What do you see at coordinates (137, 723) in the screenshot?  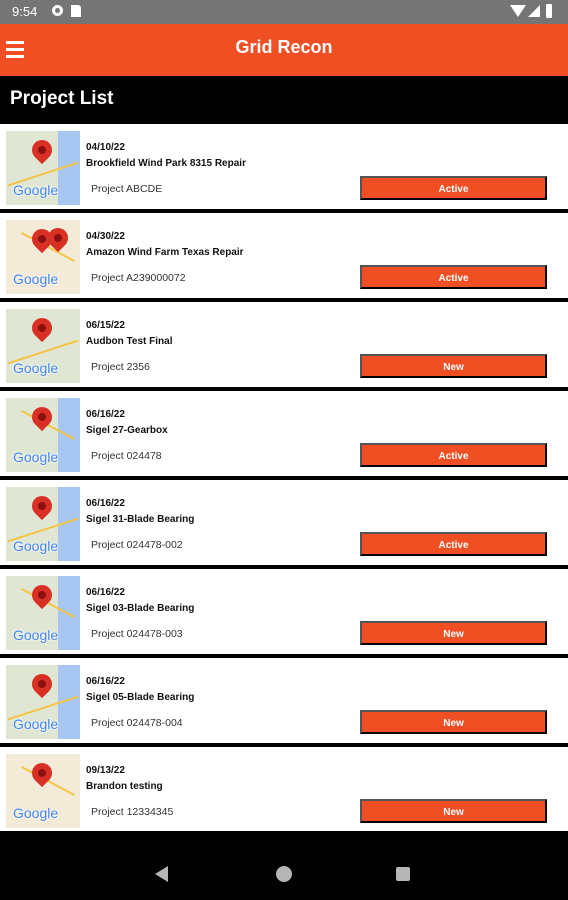 I see `project-code: Project 024478-004` at bounding box center [137, 723].